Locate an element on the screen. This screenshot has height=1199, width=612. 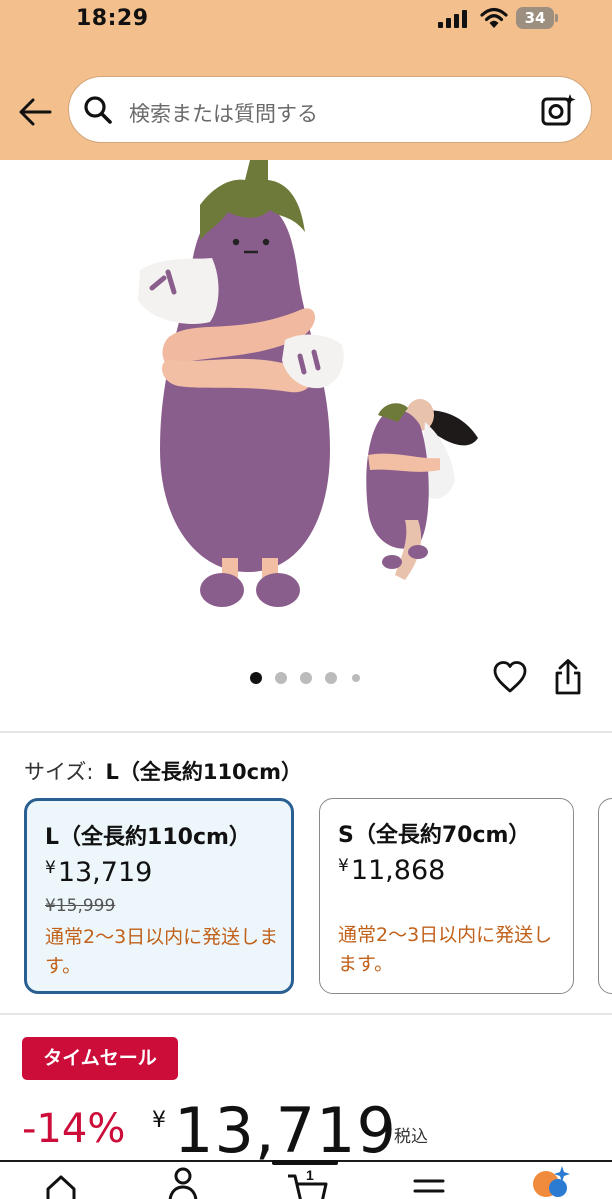
size-option-price: ¥11,868 is located at coordinates (392, 870).